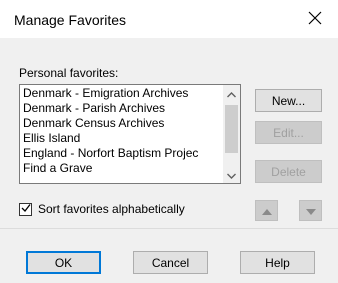  I want to click on list-item: Denmark Census Archives, so click(121, 123).